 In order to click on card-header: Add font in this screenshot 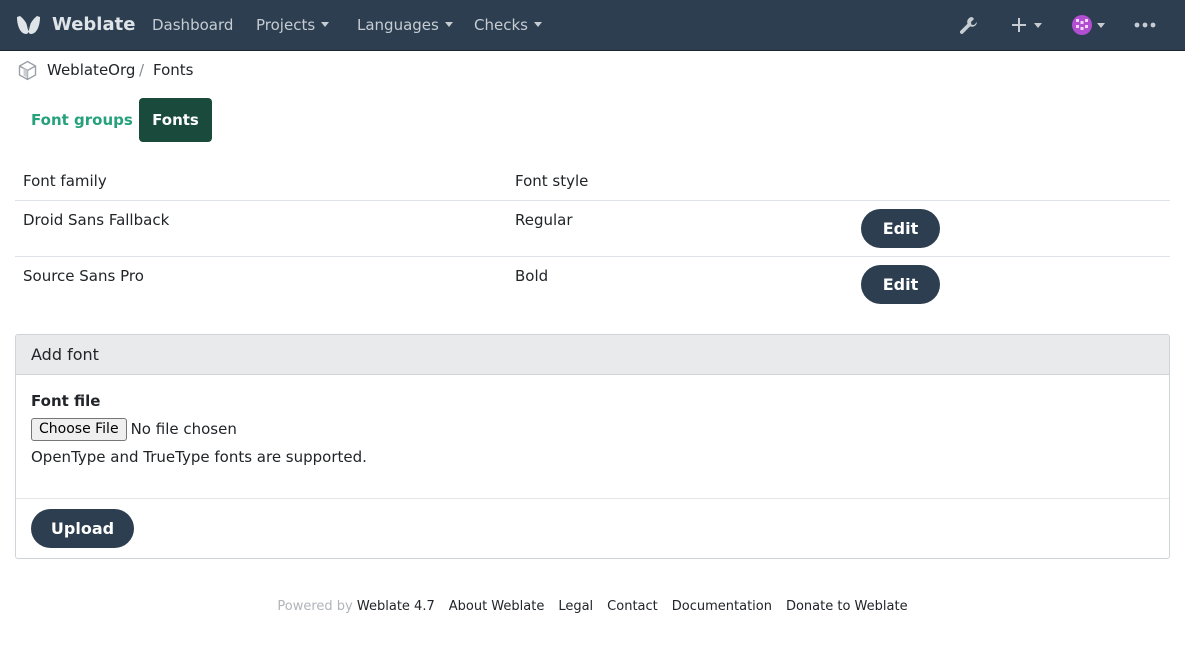, I will do `click(592, 355)`.